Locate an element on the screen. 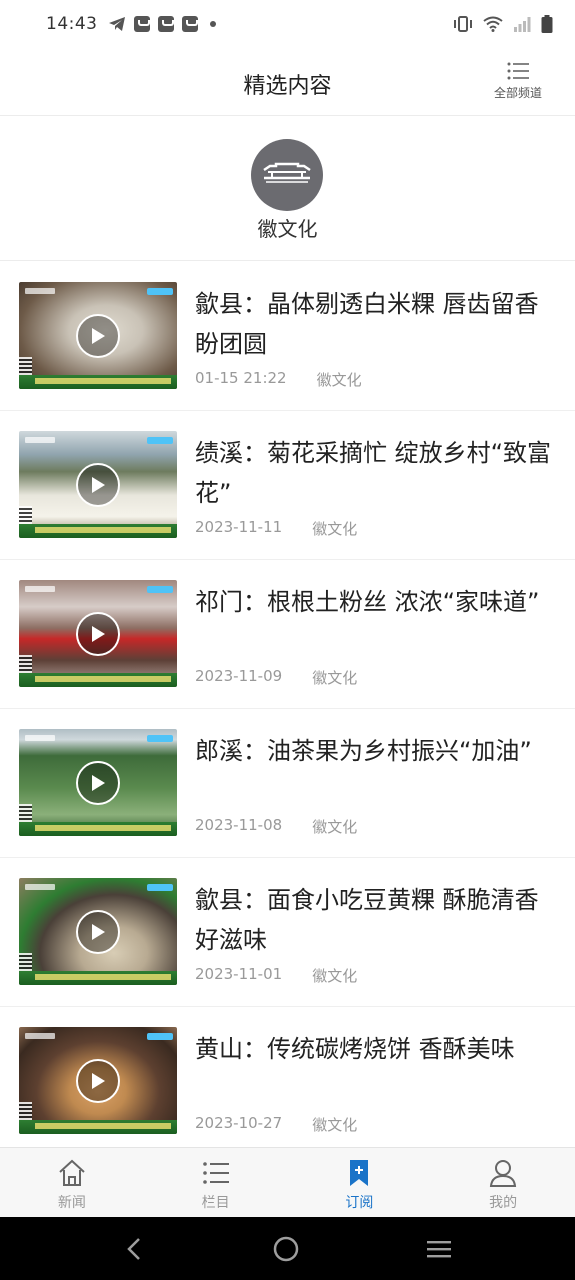 This screenshot has height=1280, width=575. bottom-nav: 新闻 栏目 订阅 我的 is located at coordinates (287, 1182).